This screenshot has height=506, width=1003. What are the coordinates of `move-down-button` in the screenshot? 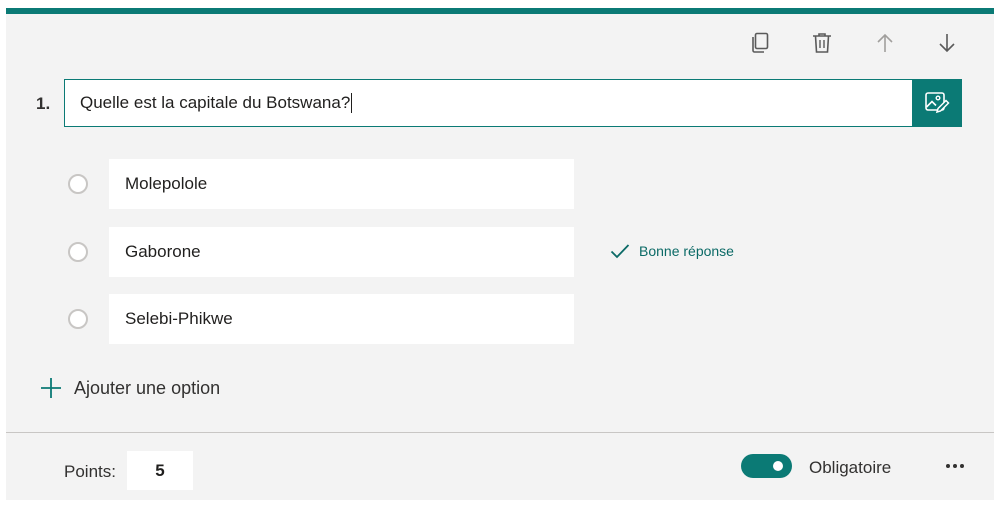 It's located at (947, 43).